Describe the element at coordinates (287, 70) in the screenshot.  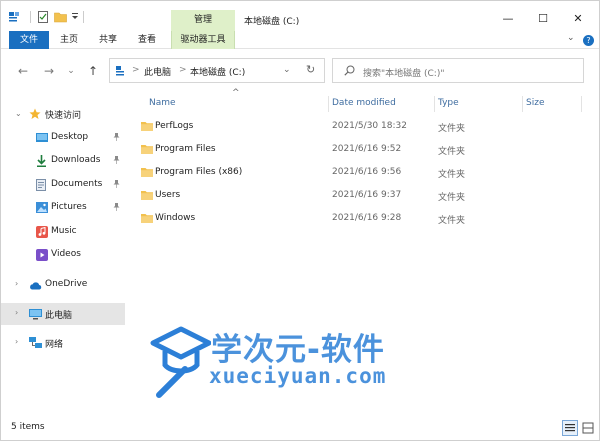
I see `address-dropdown-button: ⌄` at that location.